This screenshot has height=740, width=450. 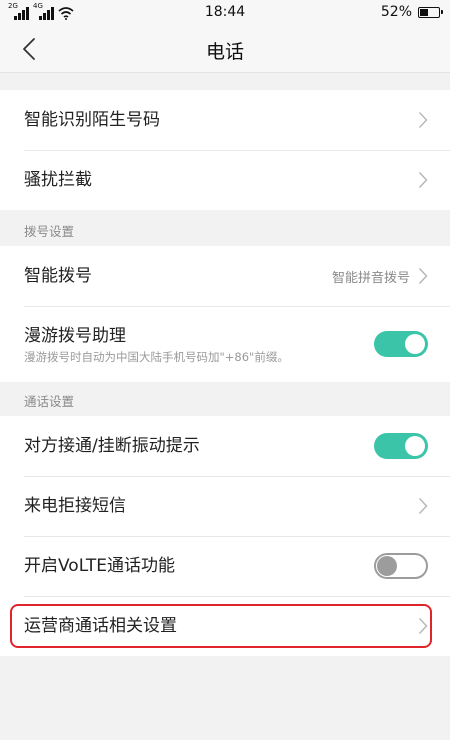 What do you see at coordinates (75, 506) in the screenshot?
I see `row-label: 来电拒接短信` at bounding box center [75, 506].